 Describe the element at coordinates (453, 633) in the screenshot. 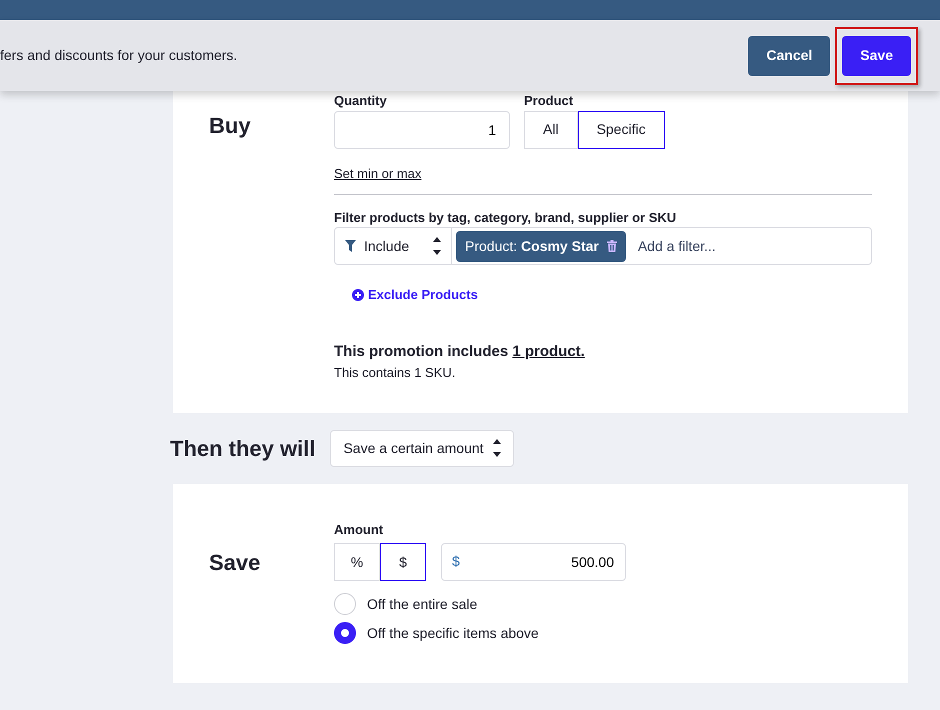

I see `radio-label: Off the specific items above` at that location.